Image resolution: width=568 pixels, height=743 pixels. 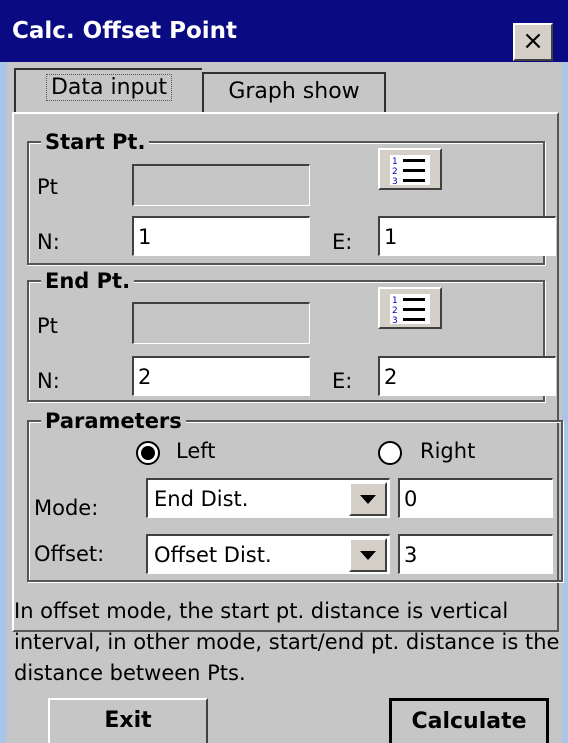 I want to click on end-pt-list-button: 1 2 3, so click(x=410, y=308).